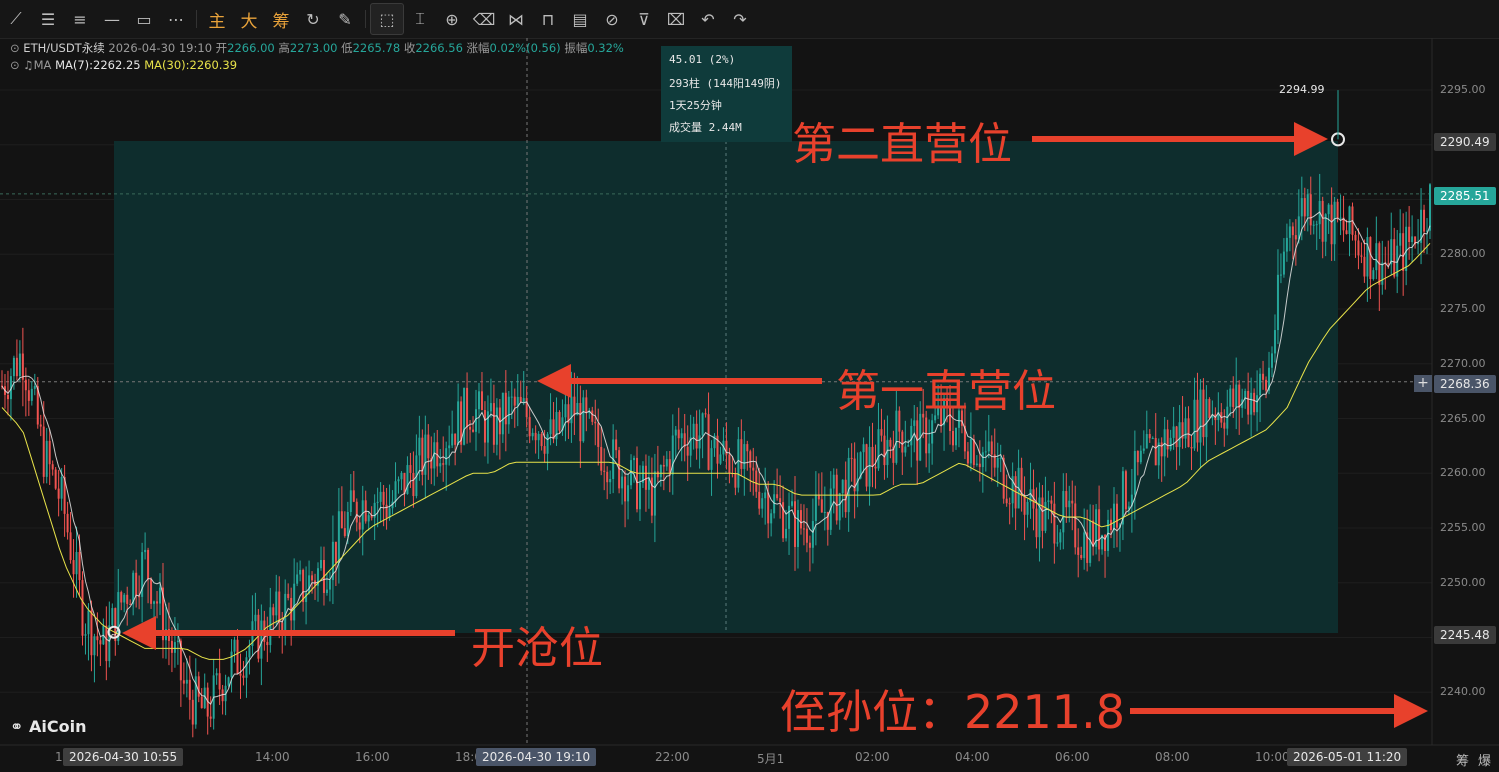  Describe the element at coordinates (478, 48) in the screenshot. I see `change-label: 涨幅` at that location.